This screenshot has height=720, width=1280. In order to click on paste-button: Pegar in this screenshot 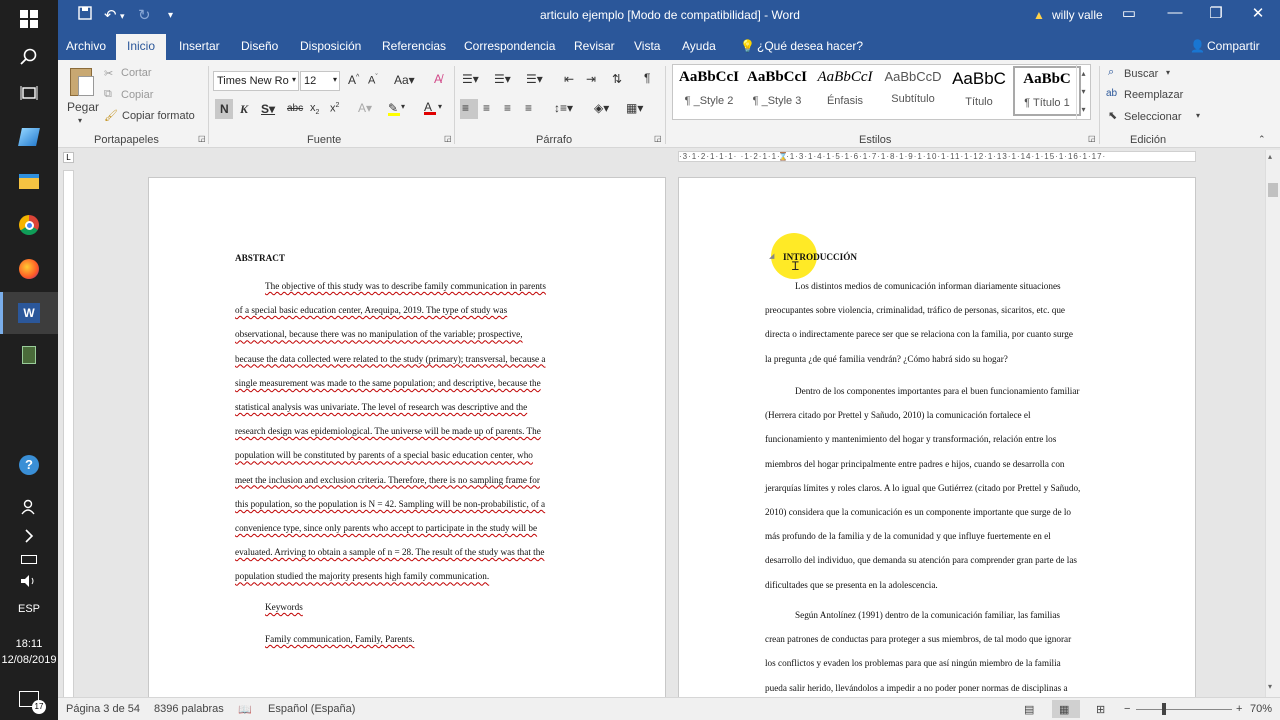, I will do `click(83, 107)`.